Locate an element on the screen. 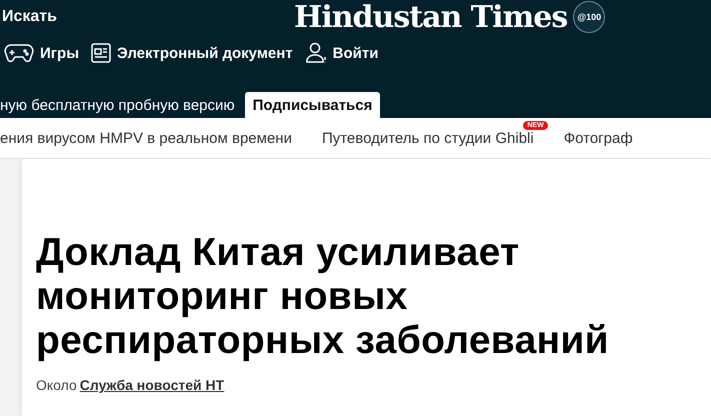 This screenshot has width=711, height=416. nav-link: Путеводитель по студии Ghibli is located at coordinates (428, 138).